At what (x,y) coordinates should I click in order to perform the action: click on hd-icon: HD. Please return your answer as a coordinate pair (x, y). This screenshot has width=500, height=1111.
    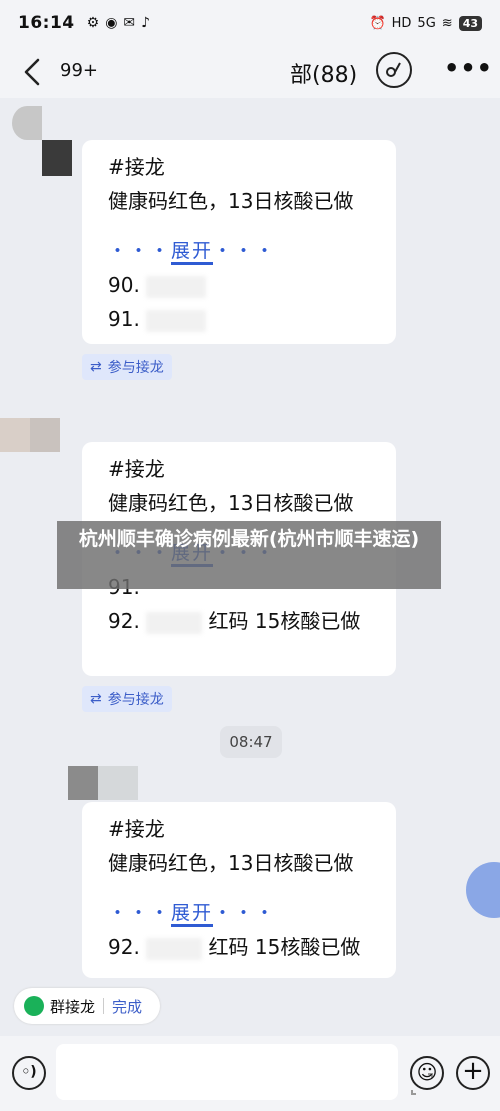
    Looking at the image, I should click on (401, 23).